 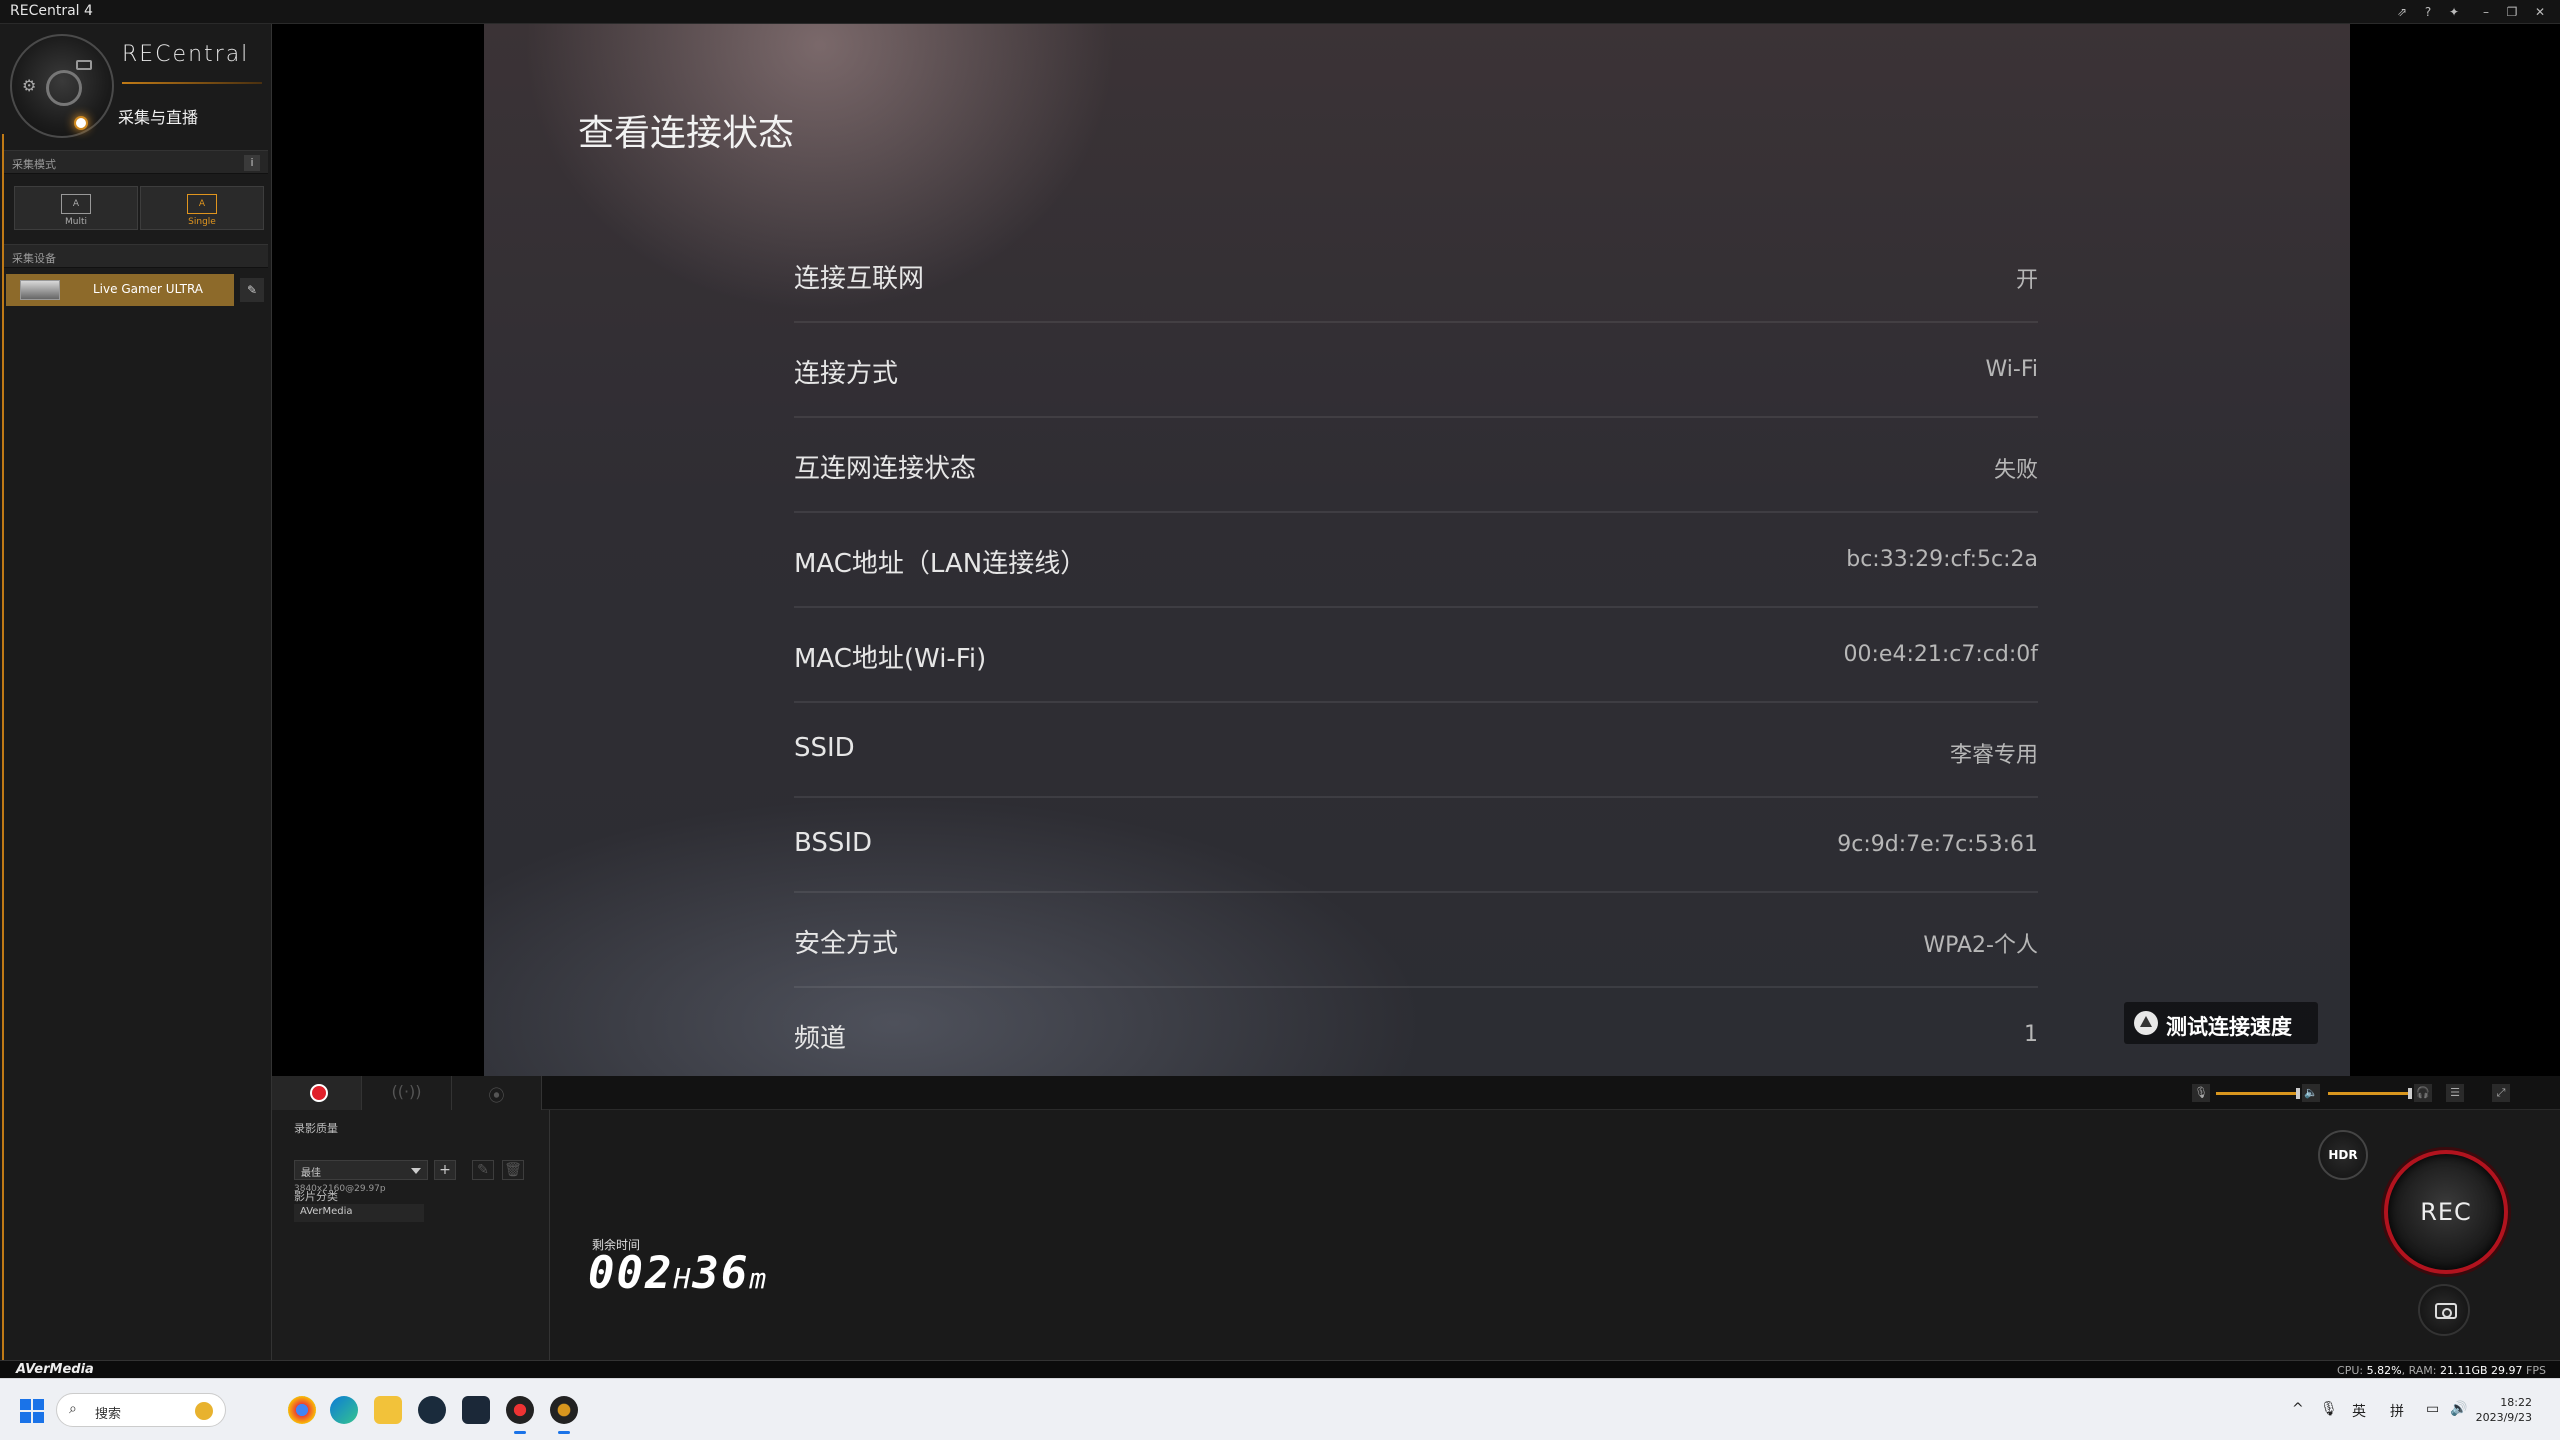 What do you see at coordinates (820, 1039) in the screenshot?
I see `row-key: 频道` at bounding box center [820, 1039].